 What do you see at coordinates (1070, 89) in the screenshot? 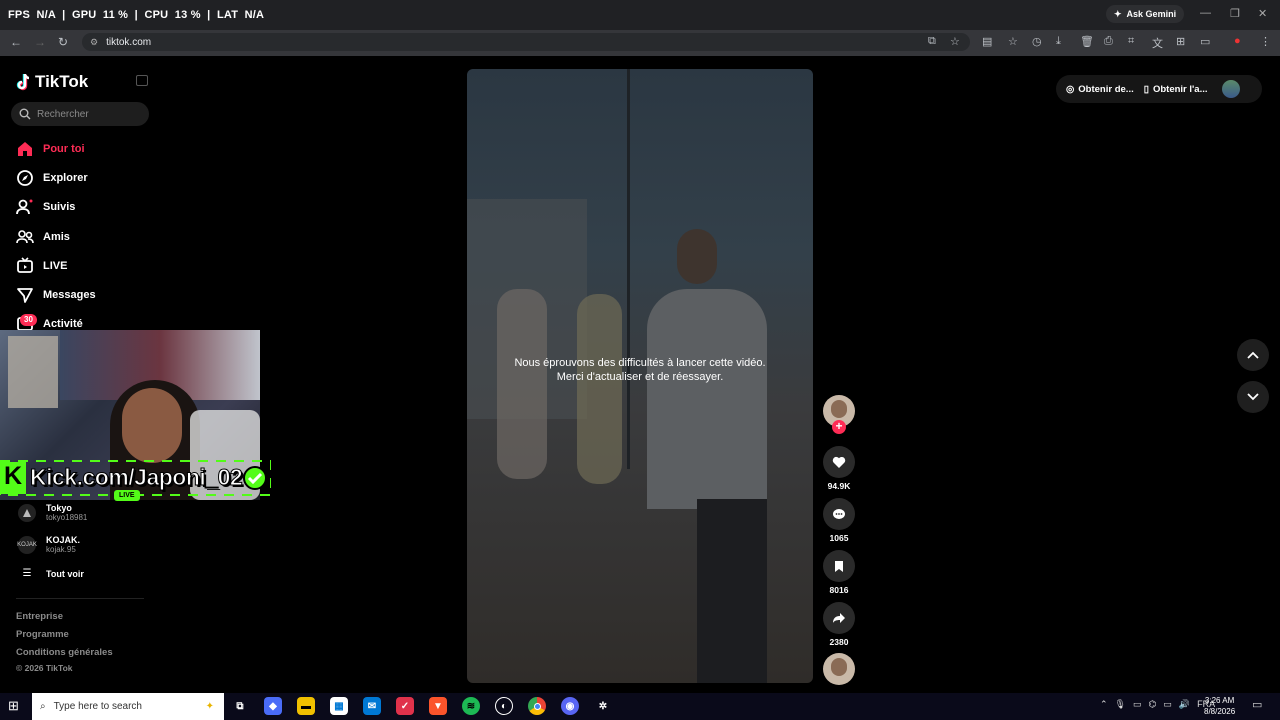
I see `desktop-icon: ◎` at bounding box center [1070, 89].